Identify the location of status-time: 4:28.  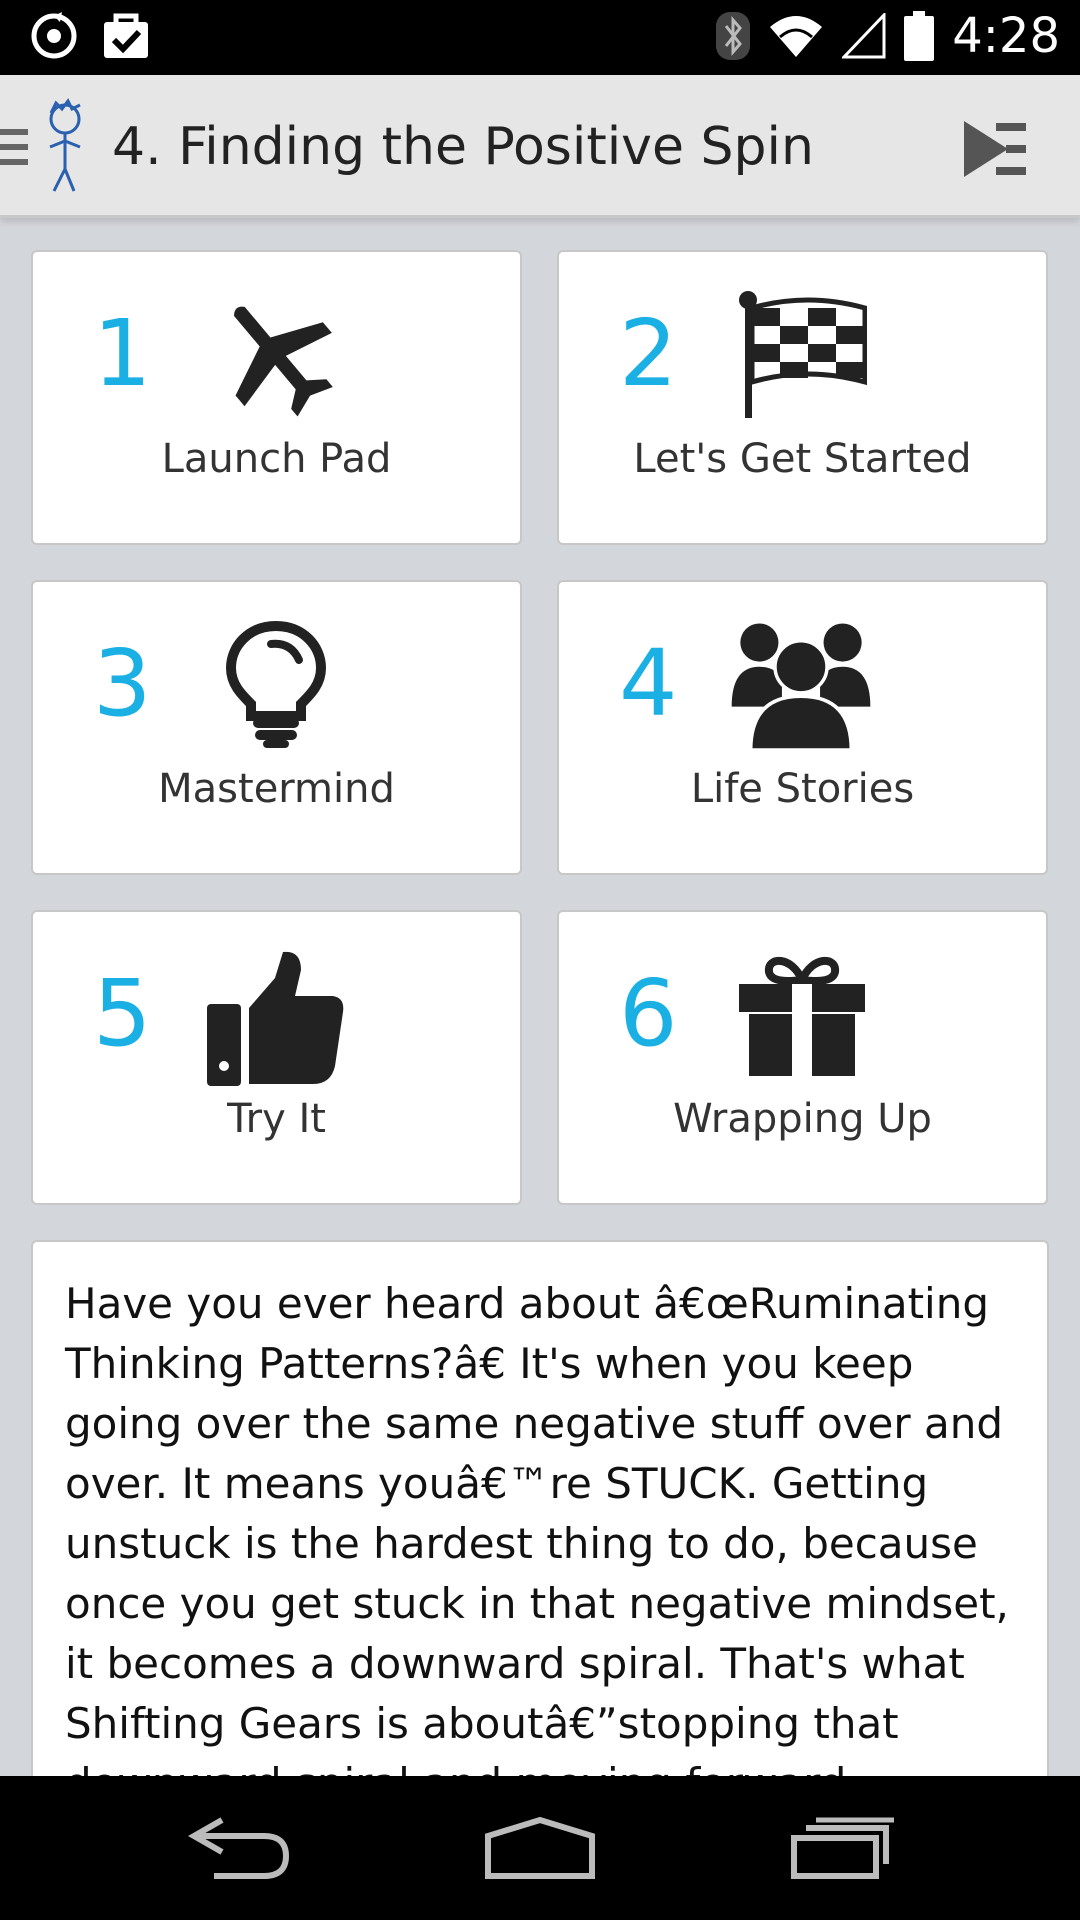
(1006, 36).